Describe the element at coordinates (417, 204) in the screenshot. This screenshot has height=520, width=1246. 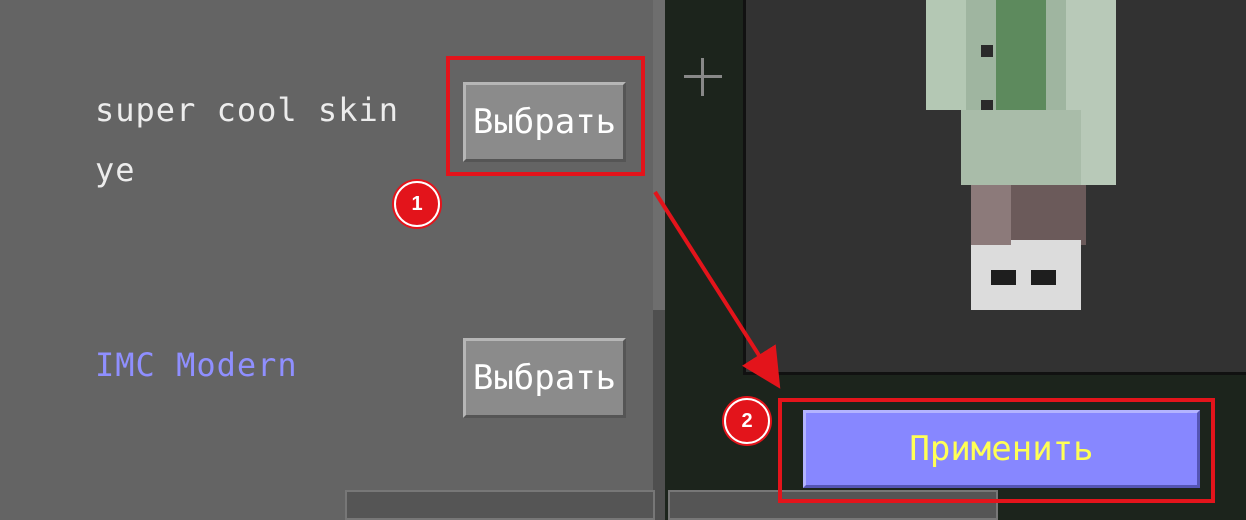
I see `step-badge-1: 1` at that location.